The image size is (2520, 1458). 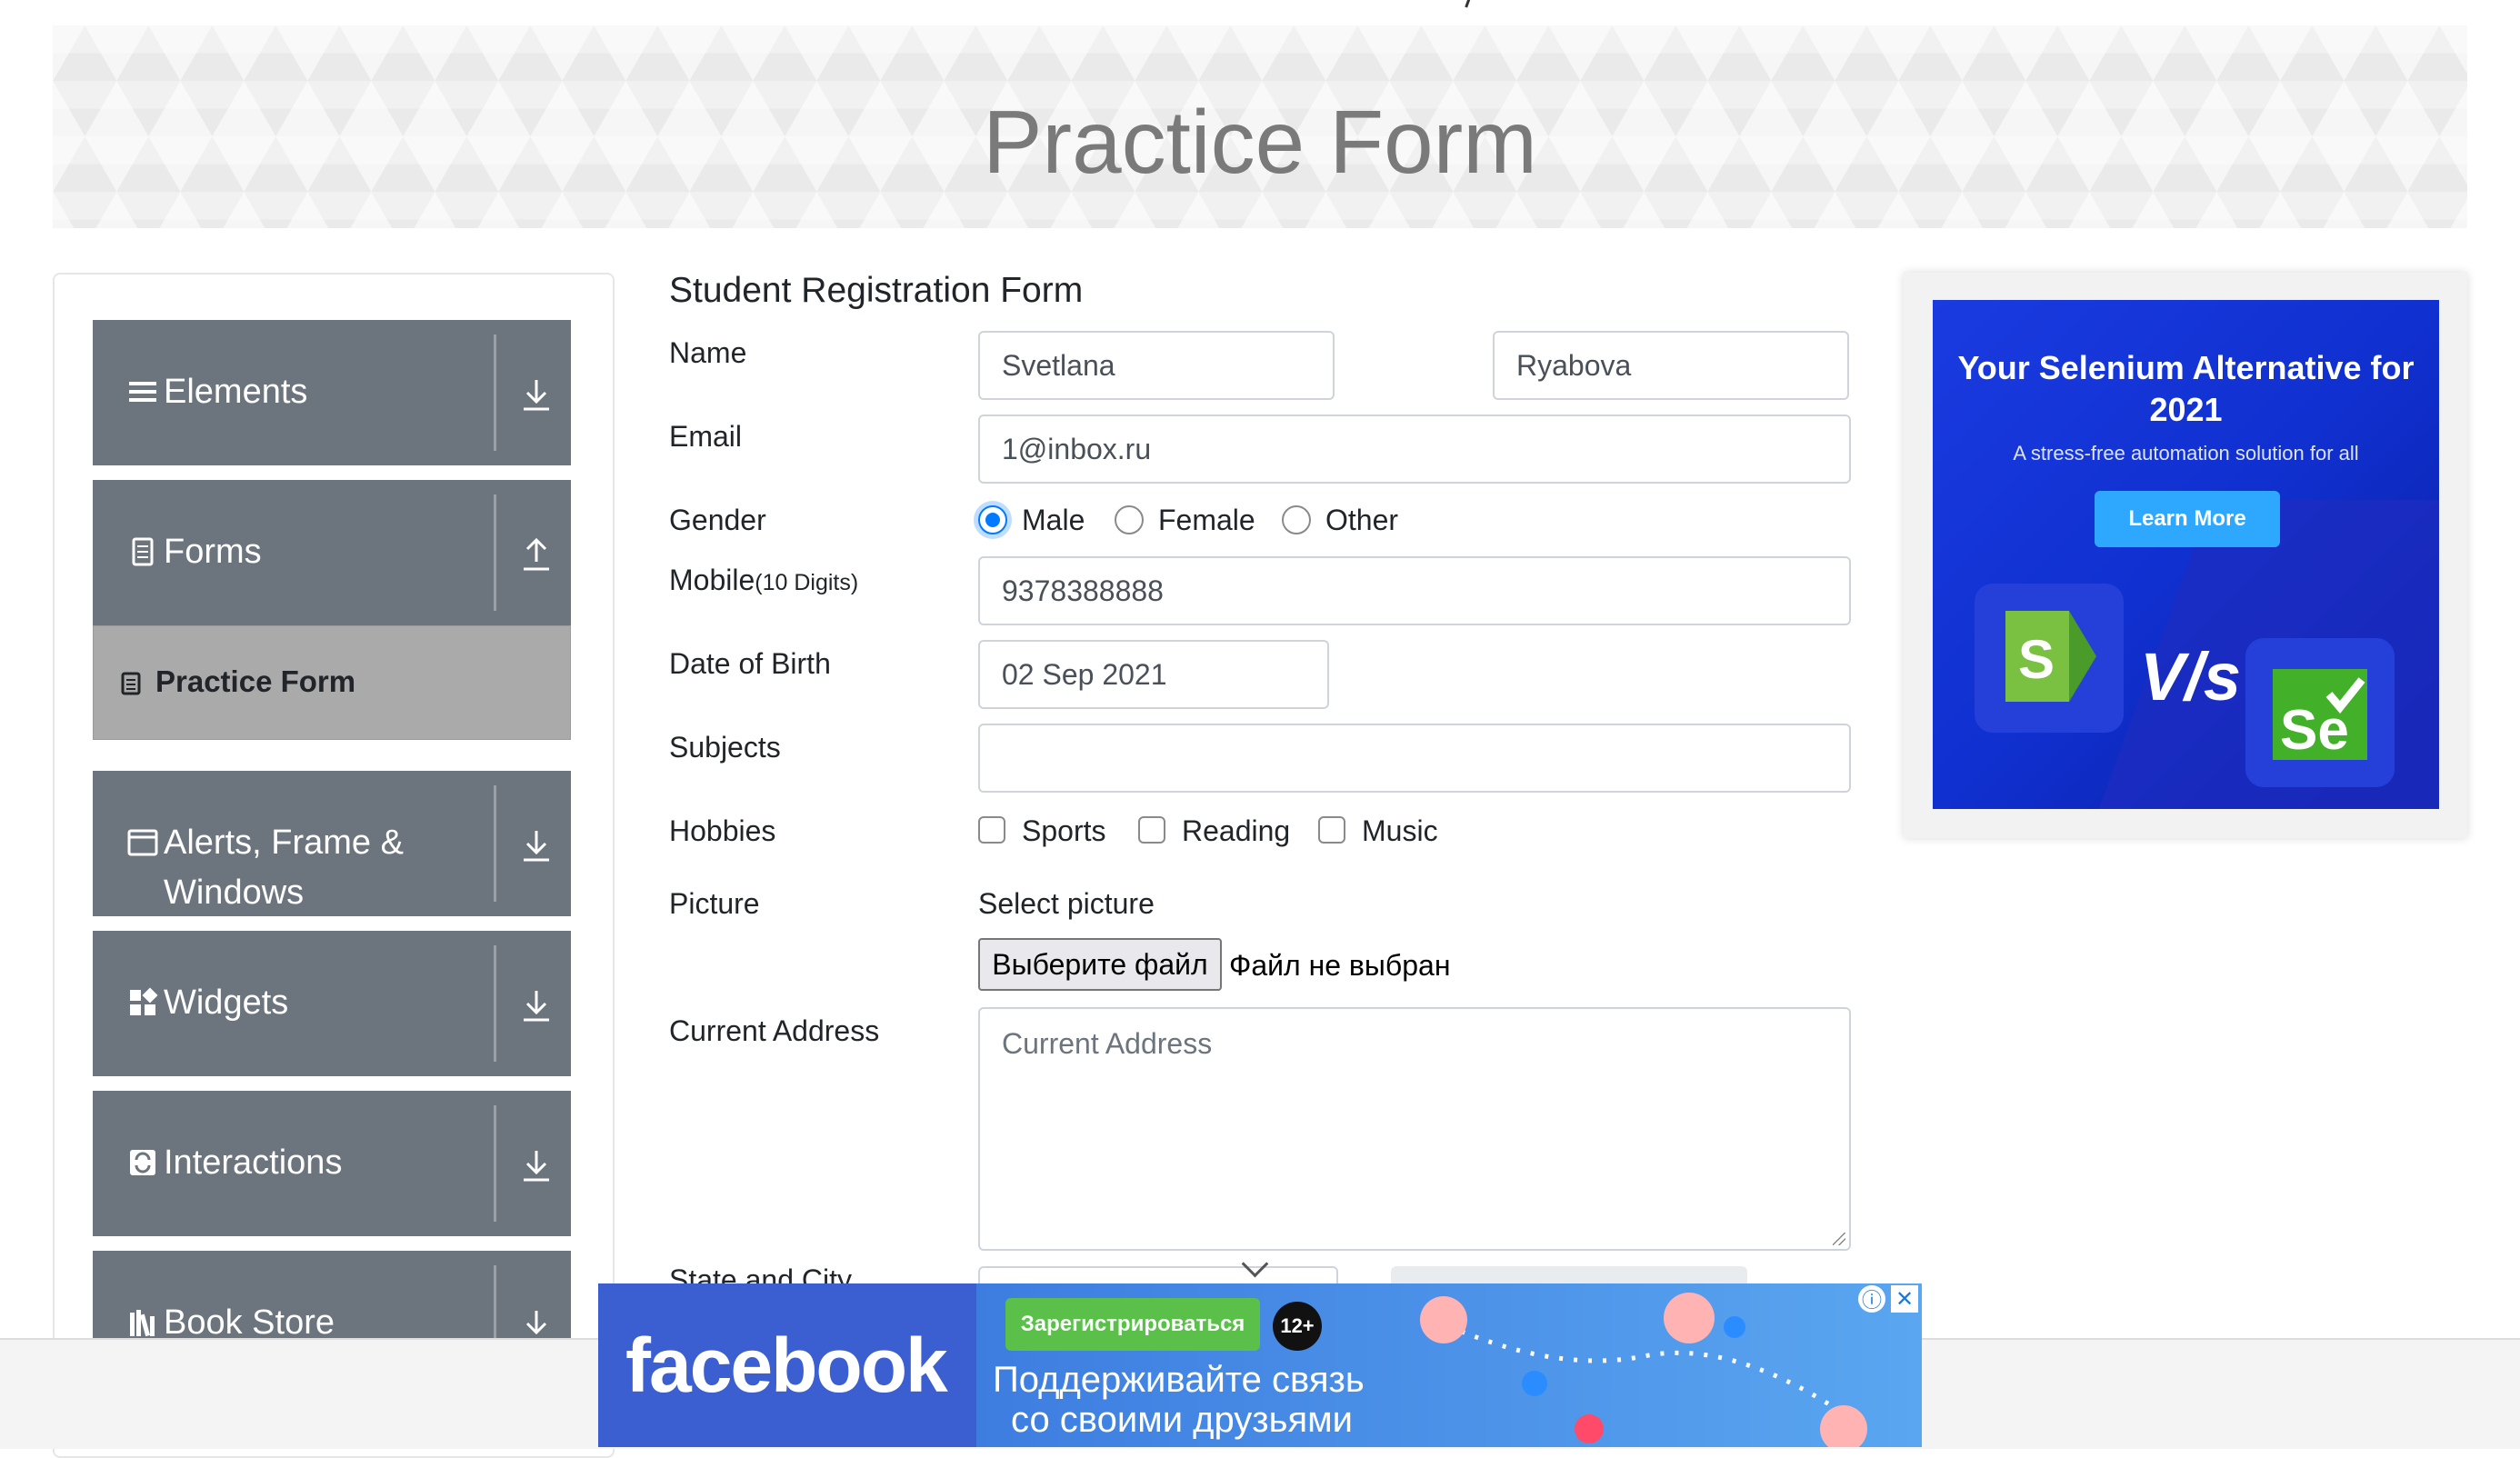 I want to click on name-label: Name, so click(x=708, y=352).